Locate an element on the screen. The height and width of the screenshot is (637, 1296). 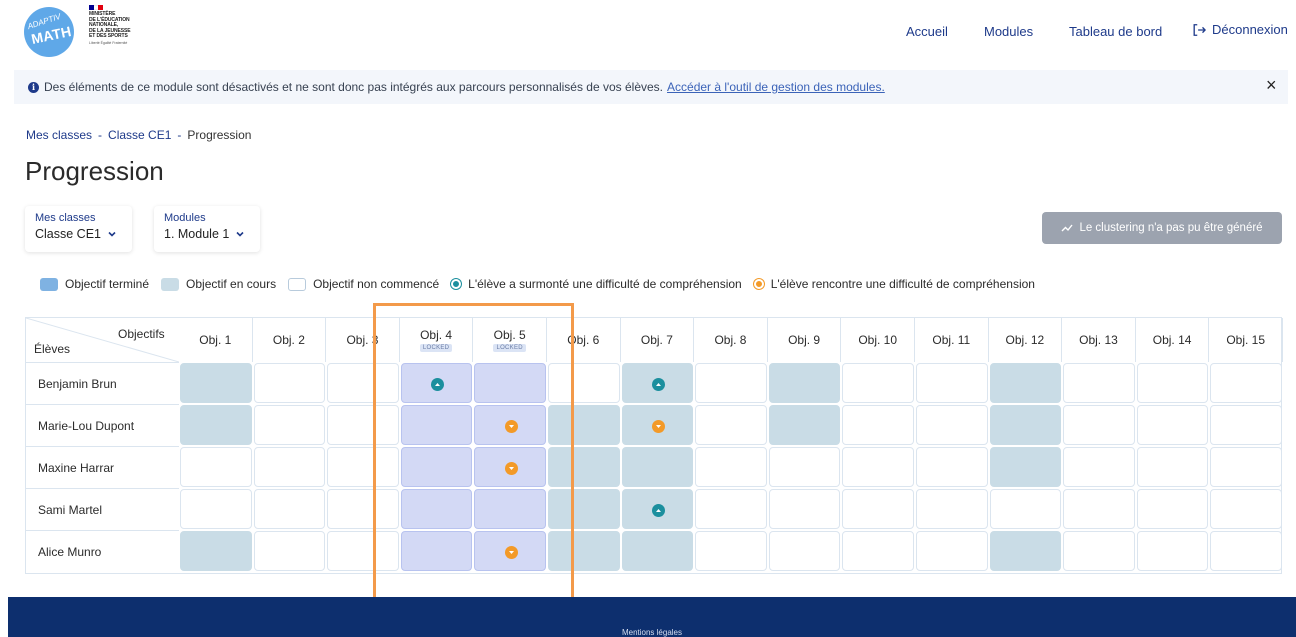
student-name: Maxine Harrar is located at coordinates (102, 467).